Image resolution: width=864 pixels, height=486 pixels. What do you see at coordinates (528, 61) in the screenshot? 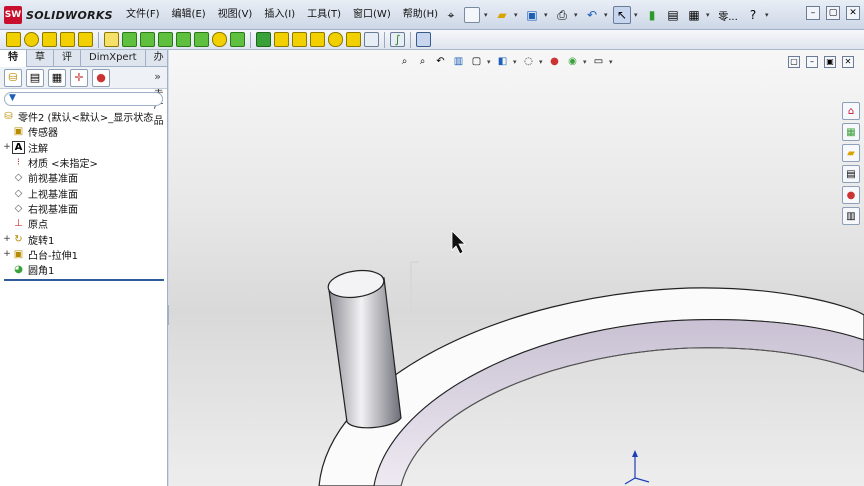
I see `hide-show-items-icon: ◌` at bounding box center [528, 61].